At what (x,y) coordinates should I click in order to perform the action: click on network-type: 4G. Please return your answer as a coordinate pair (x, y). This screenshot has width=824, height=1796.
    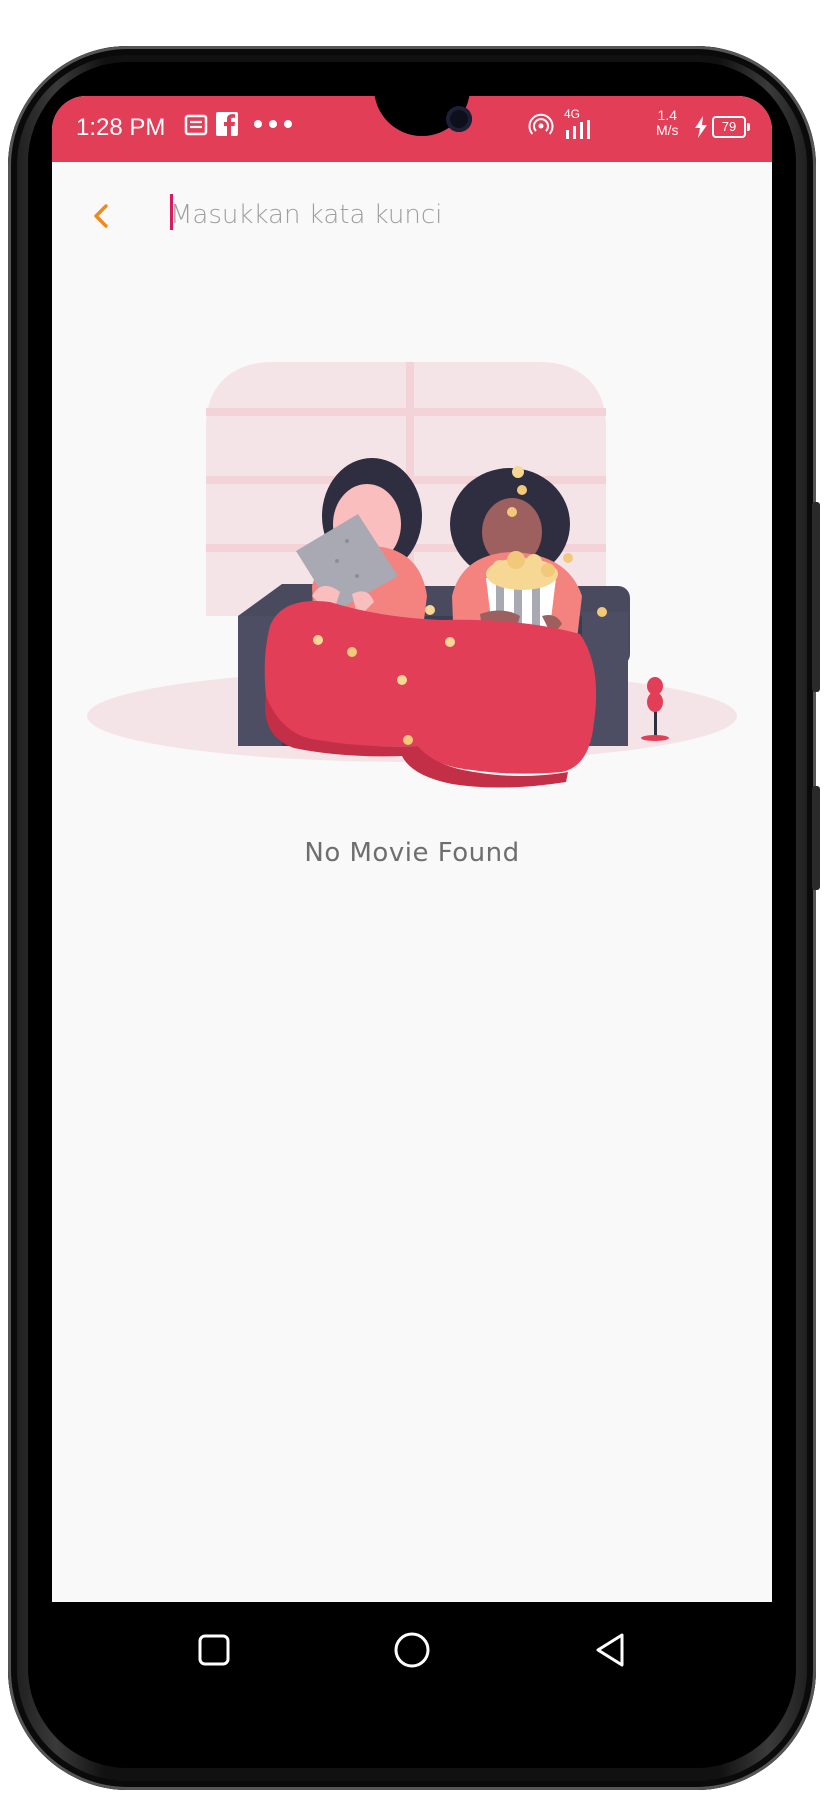
    Looking at the image, I should click on (572, 114).